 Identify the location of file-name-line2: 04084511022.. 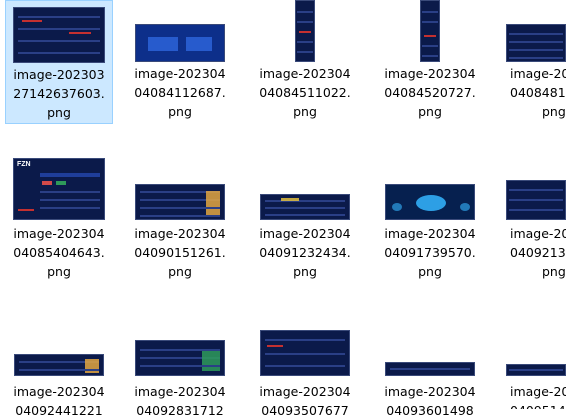
(305, 92).